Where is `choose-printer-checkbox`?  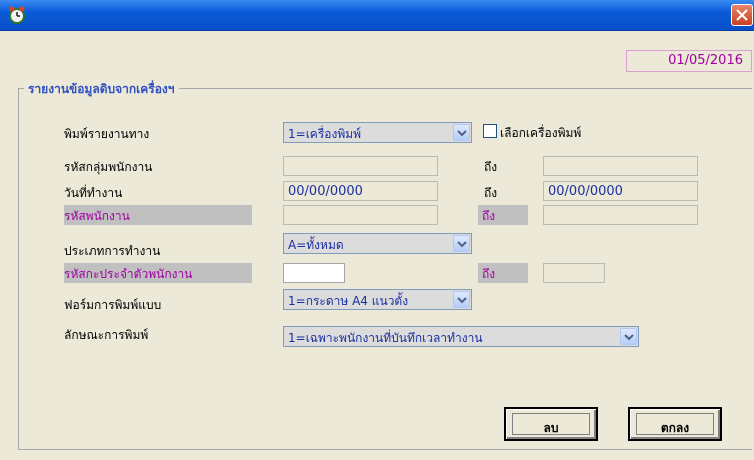
choose-printer-checkbox is located at coordinates (490, 131).